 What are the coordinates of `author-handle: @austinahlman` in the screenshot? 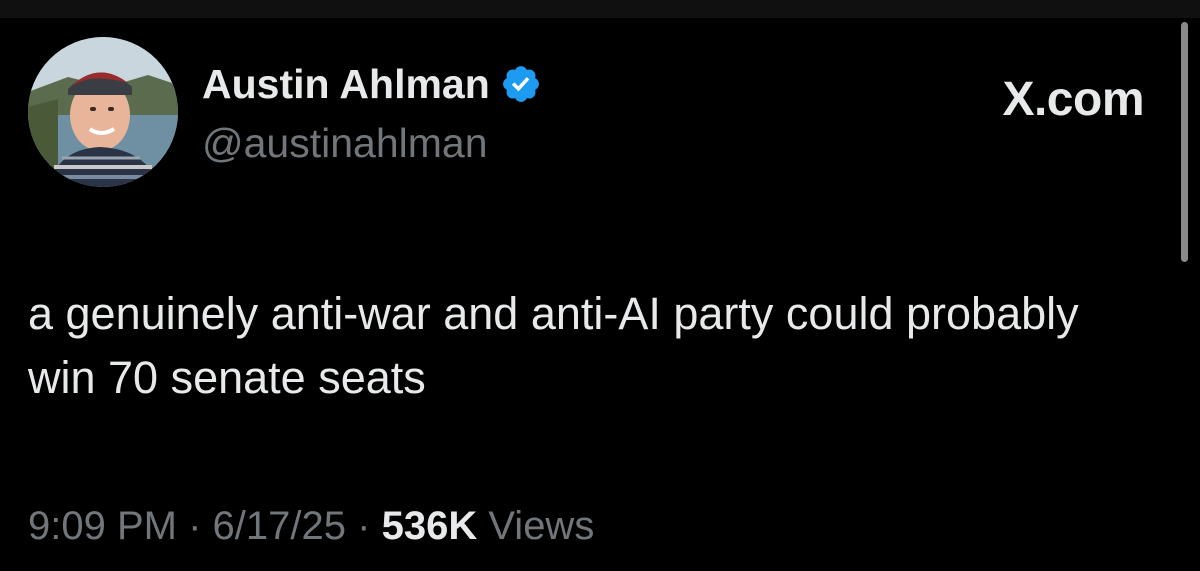 It's located at (345, 143).